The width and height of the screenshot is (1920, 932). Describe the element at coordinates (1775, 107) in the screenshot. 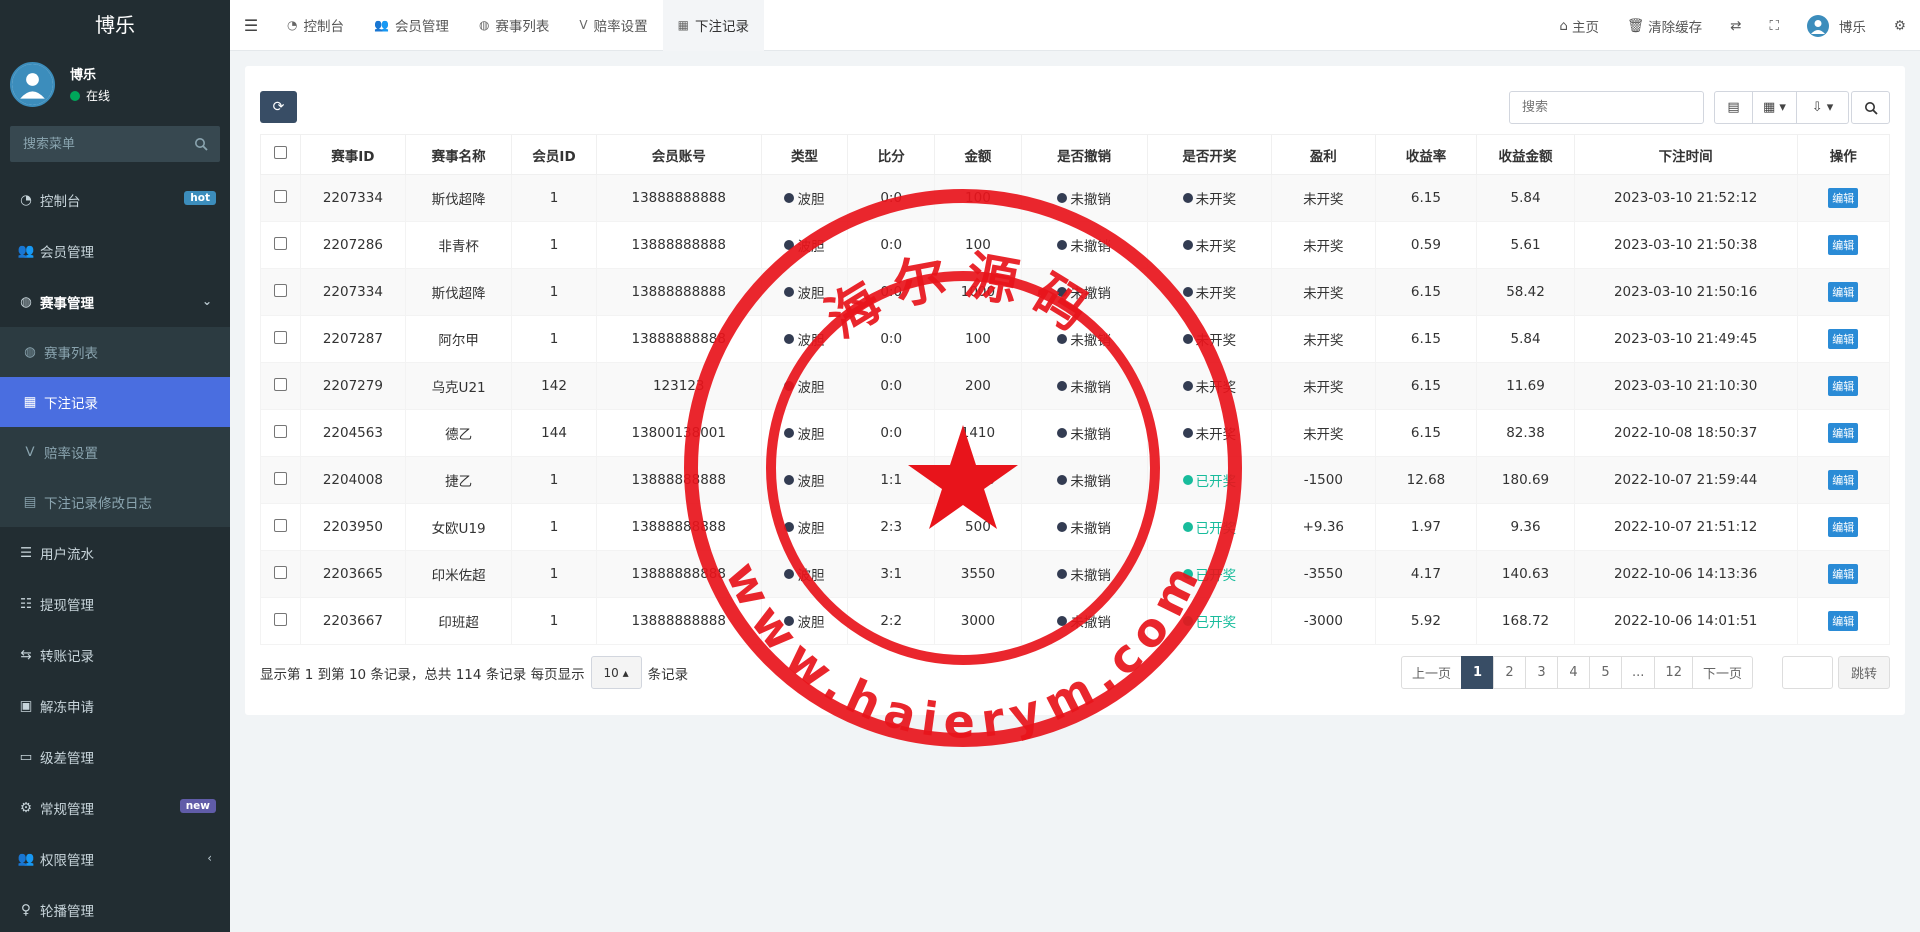

I see `columns-button: ▦ ▾` at that location.